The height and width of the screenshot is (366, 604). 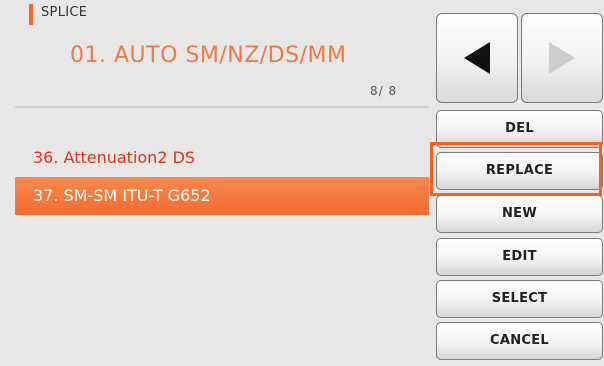 I want to click on edit-button: EDIT, so click(x=519, y=257).